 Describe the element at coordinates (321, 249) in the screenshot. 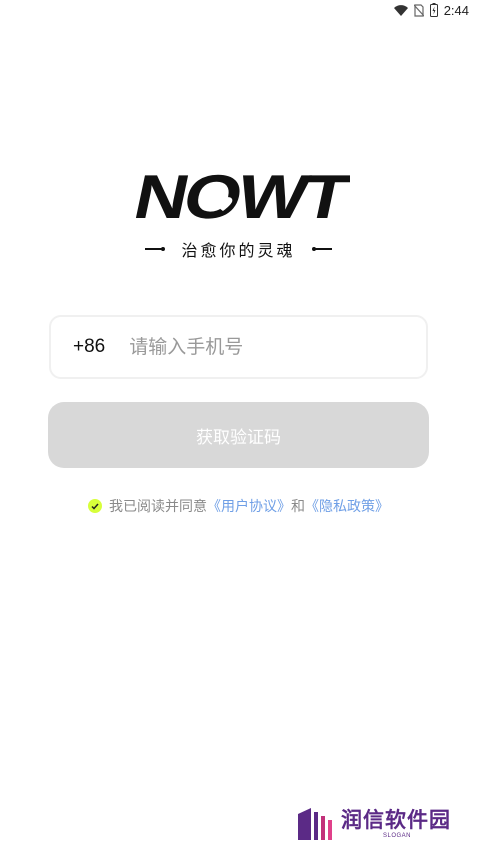

I see `slogan-dash-right` at that location.